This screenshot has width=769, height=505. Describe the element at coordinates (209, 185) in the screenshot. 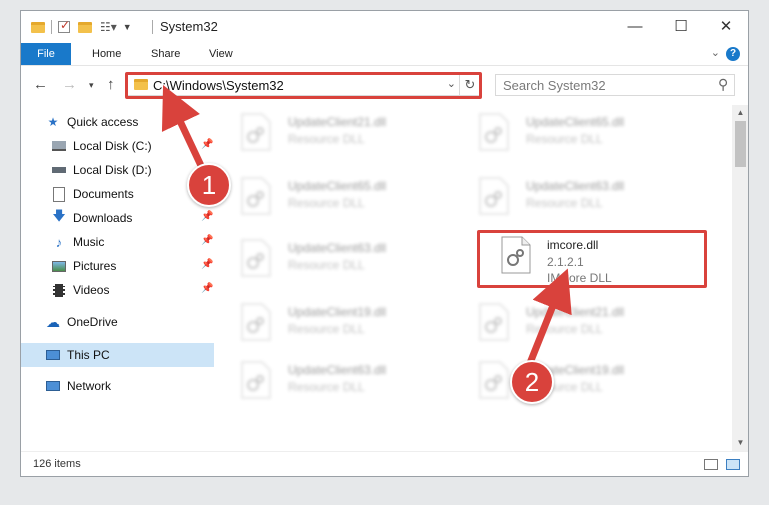

I see `step-badge-1: 1` at that location.